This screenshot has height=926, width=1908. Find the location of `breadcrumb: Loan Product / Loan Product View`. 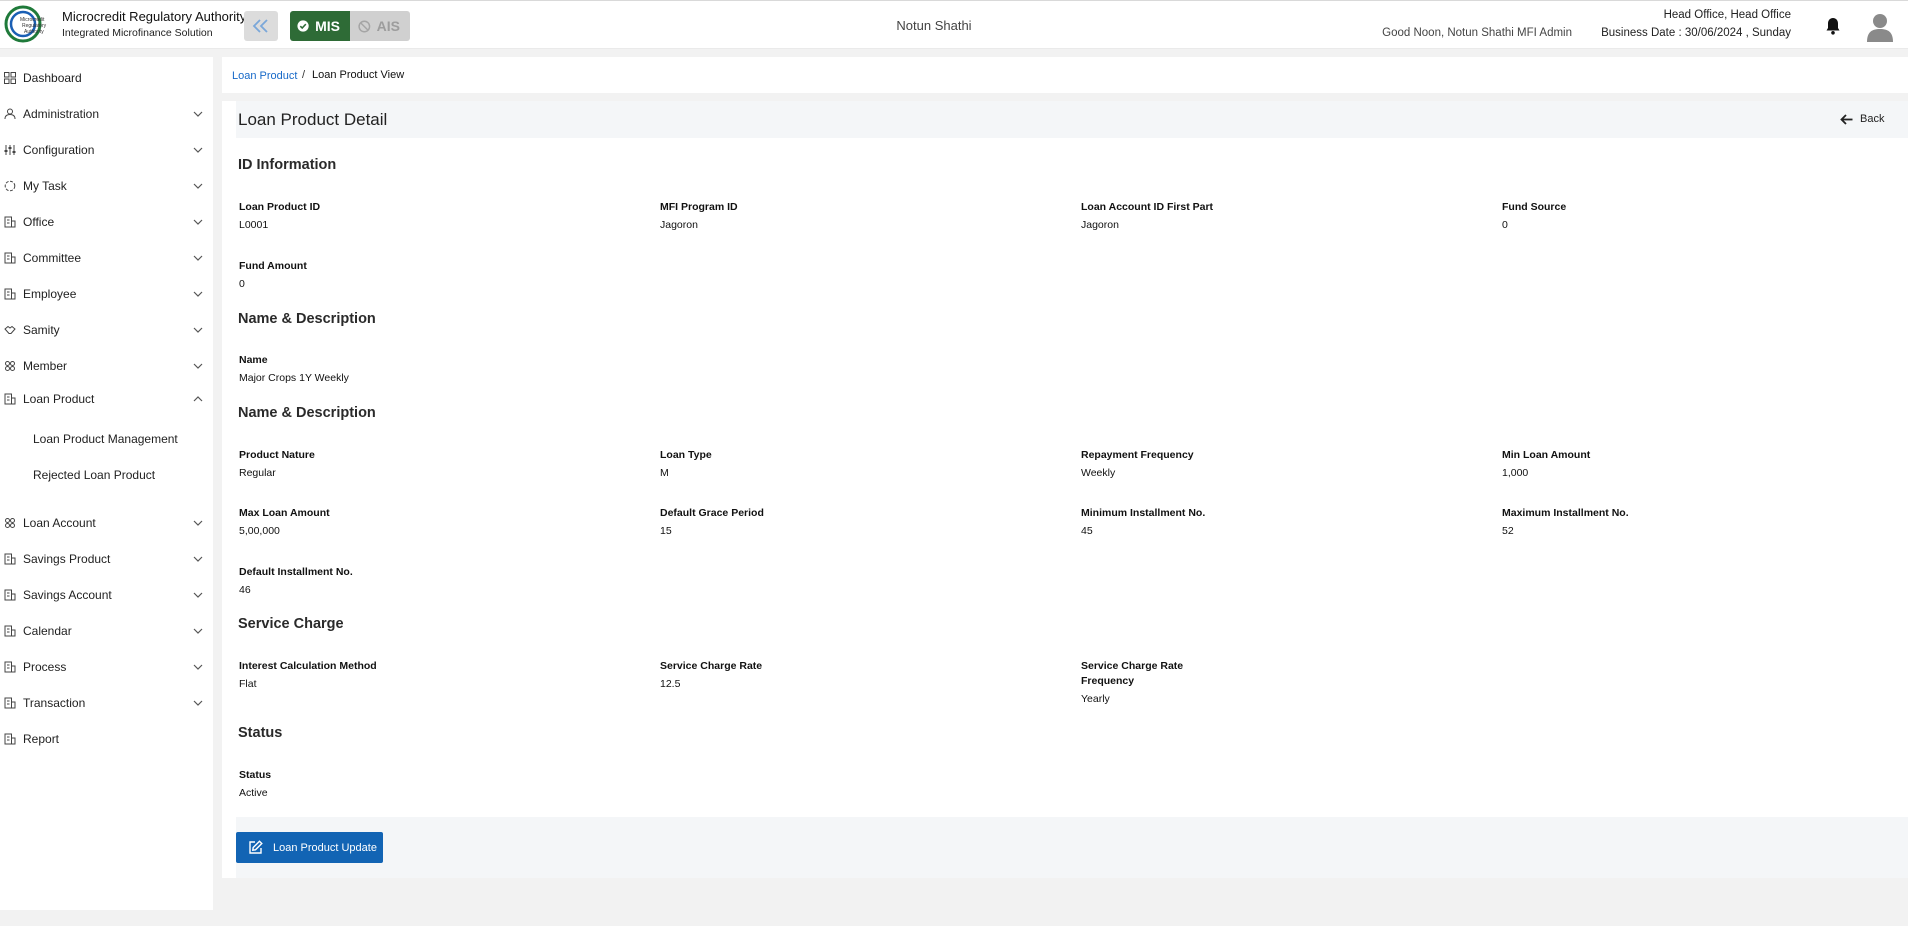

breadcrumb: Loan Product / Loan Product View is located at coordinates (1065, 75).